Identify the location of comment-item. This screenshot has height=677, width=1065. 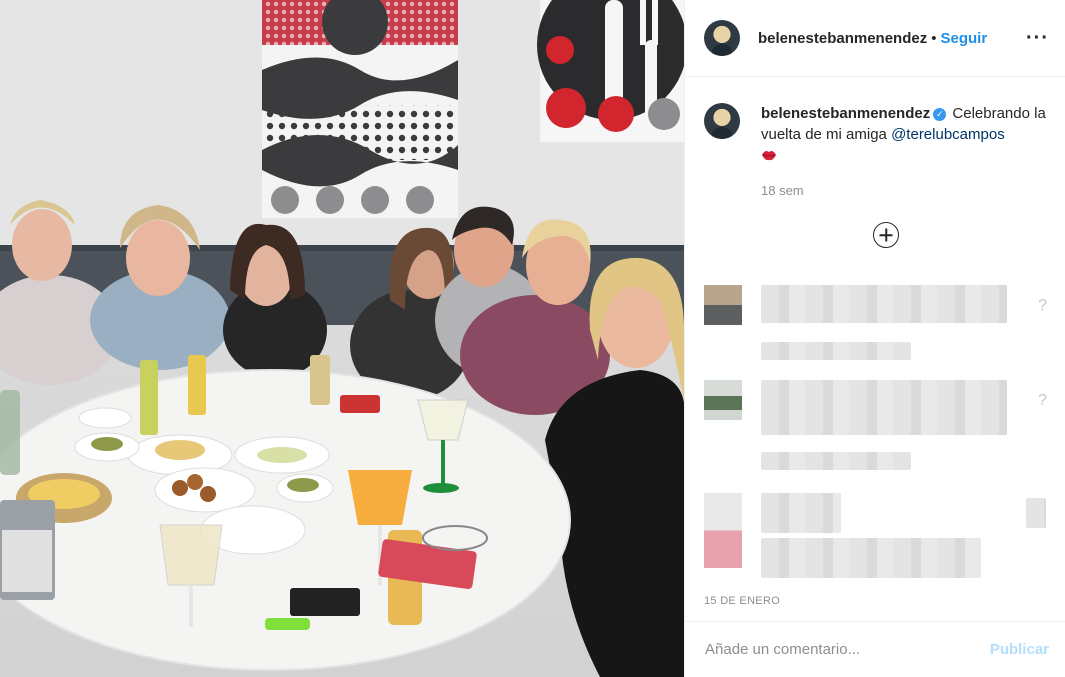
(876, 538).